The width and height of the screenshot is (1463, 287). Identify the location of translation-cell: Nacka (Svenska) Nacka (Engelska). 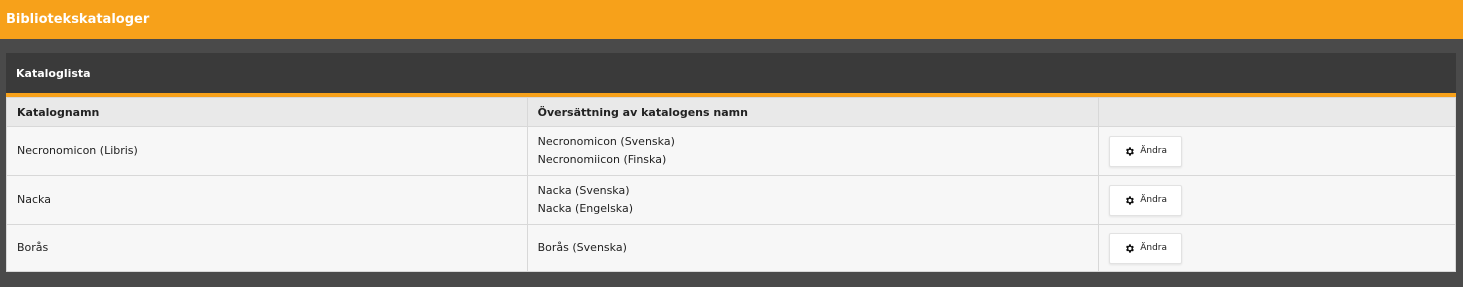
(813, 200).